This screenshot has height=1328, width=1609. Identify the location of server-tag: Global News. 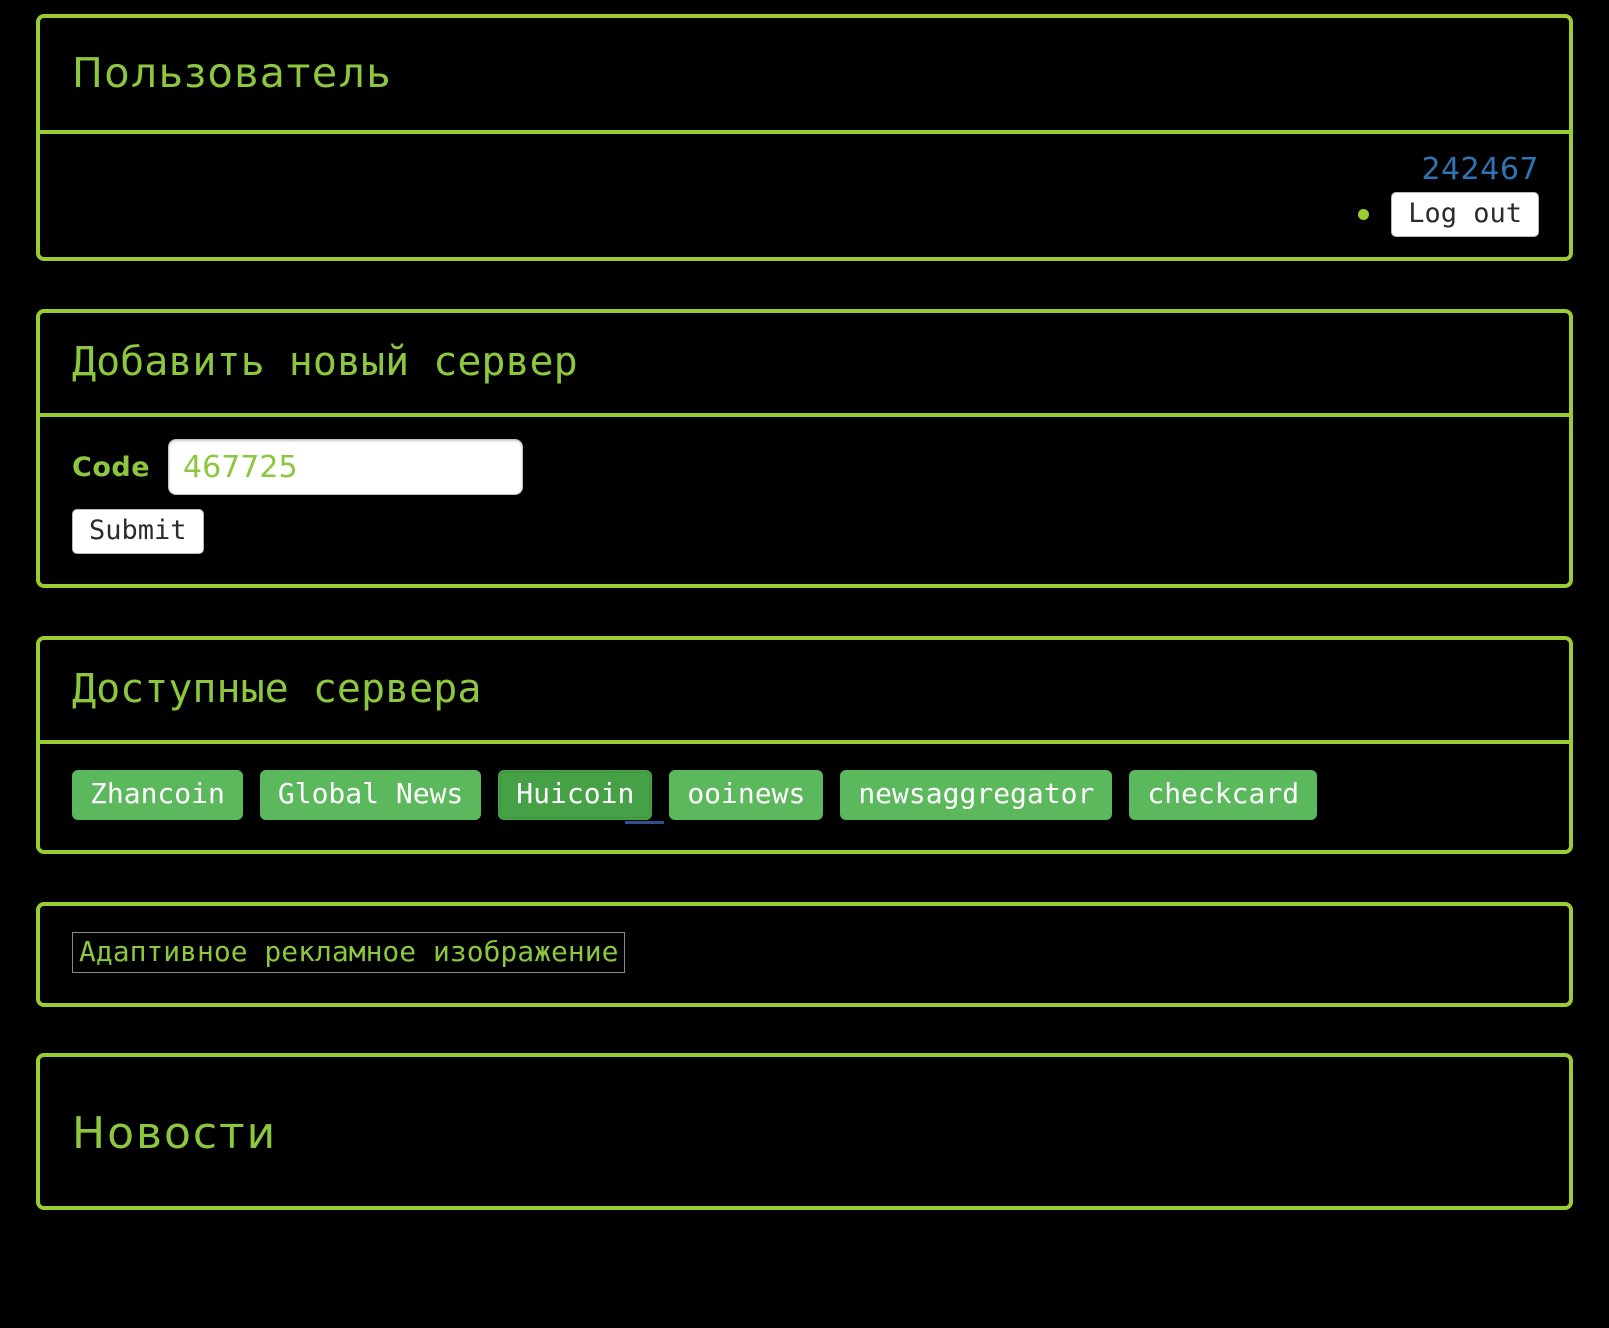
(370, 795).